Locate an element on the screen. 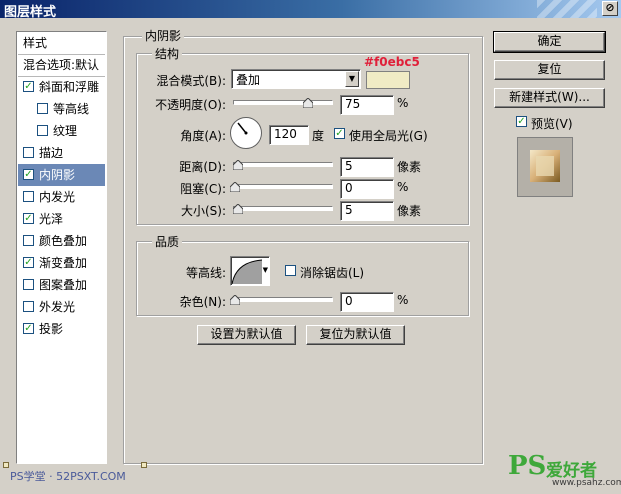 This screenshot has height=494, width=621. ok-button: 确定 is located at coordinates (549, 42).